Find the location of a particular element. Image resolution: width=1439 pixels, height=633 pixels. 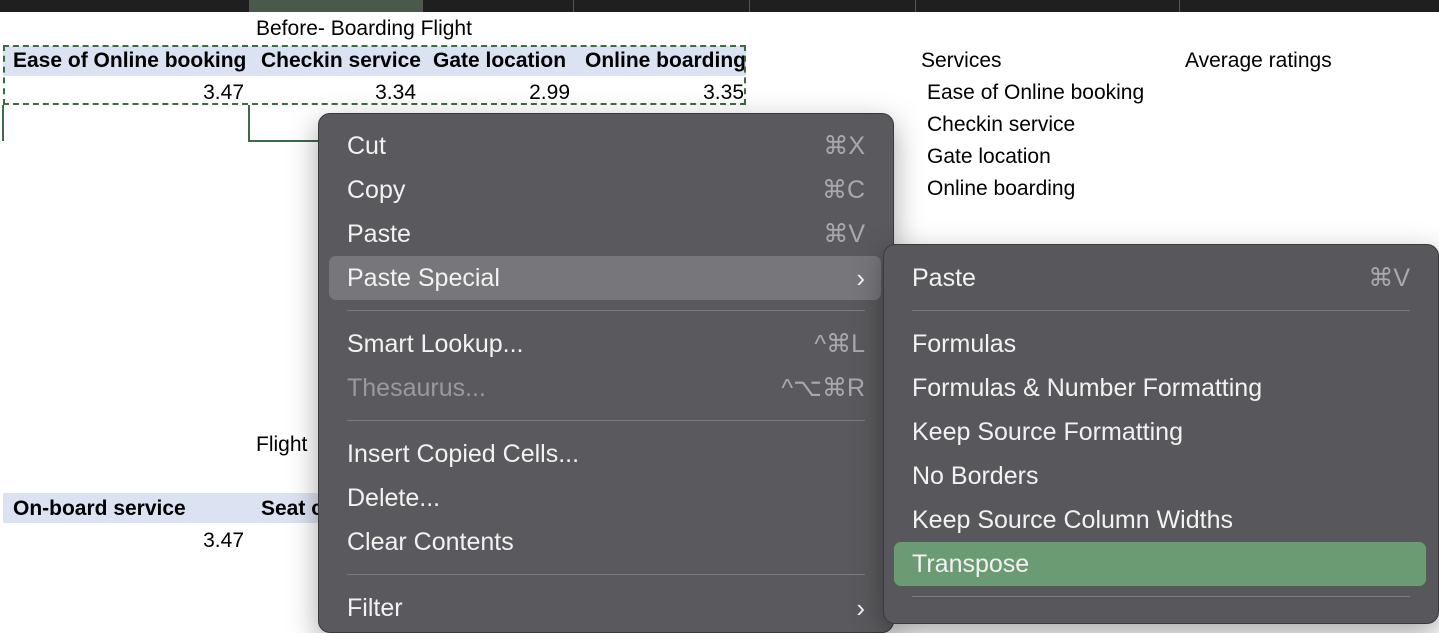

average-ratings-header: Average ratings is located at coordinates (1258, 61).